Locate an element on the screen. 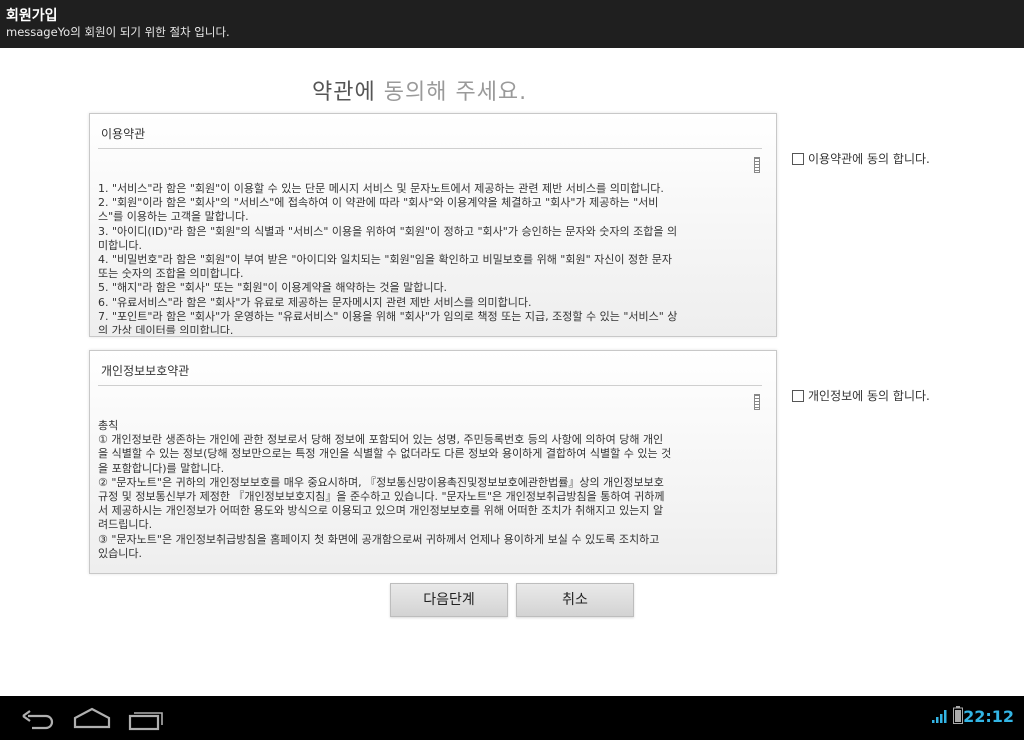 The height and width of the screenshot is (740, 1024). privacy-scrollbar is located at coordinates (757, 402).